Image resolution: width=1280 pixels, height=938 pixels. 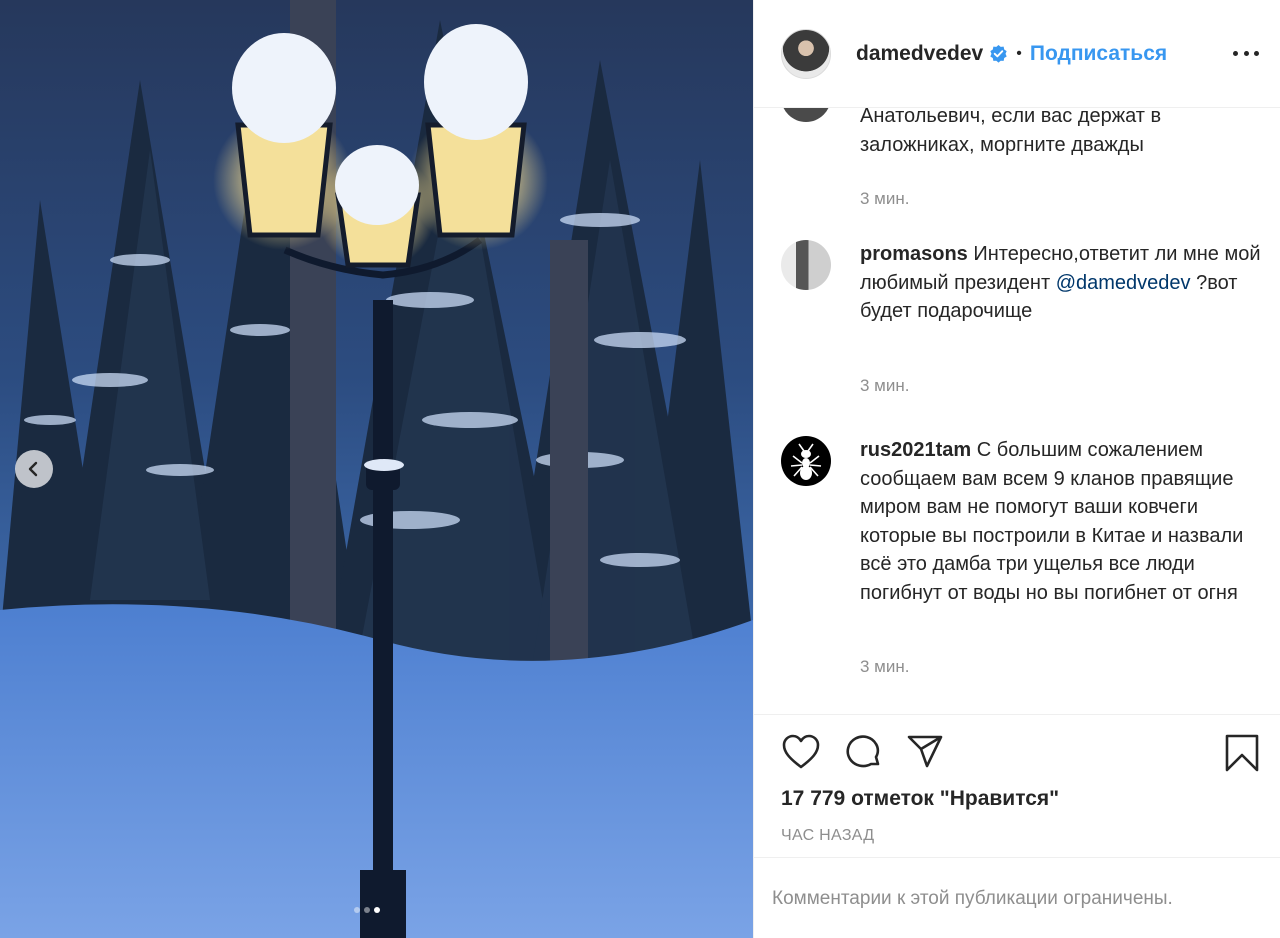 What do you see at coordinates (801, 752) in the screenshot?
I see `heart-icon` at bounding box center [801, 752].